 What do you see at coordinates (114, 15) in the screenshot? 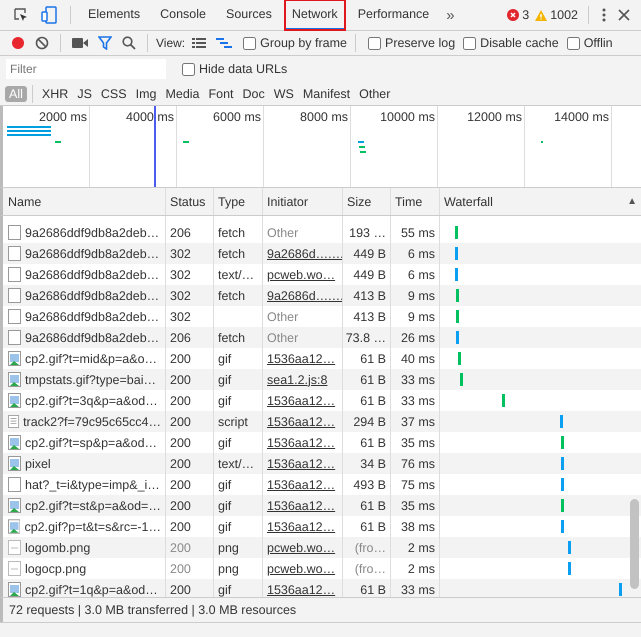
I see `panel-tab: Elements` at bounding box center [114, 15].